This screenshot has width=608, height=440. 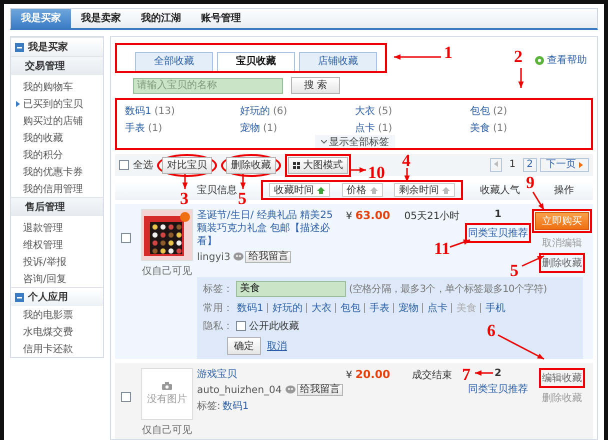 I want to click on big-view-button: 大图模式, so click(x=318, y=165).